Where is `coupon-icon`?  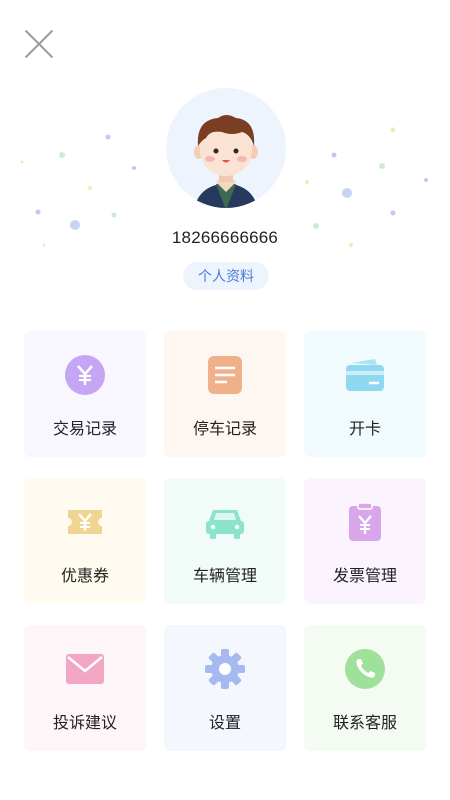 coupon-icon is located at coordinates (85, 522).